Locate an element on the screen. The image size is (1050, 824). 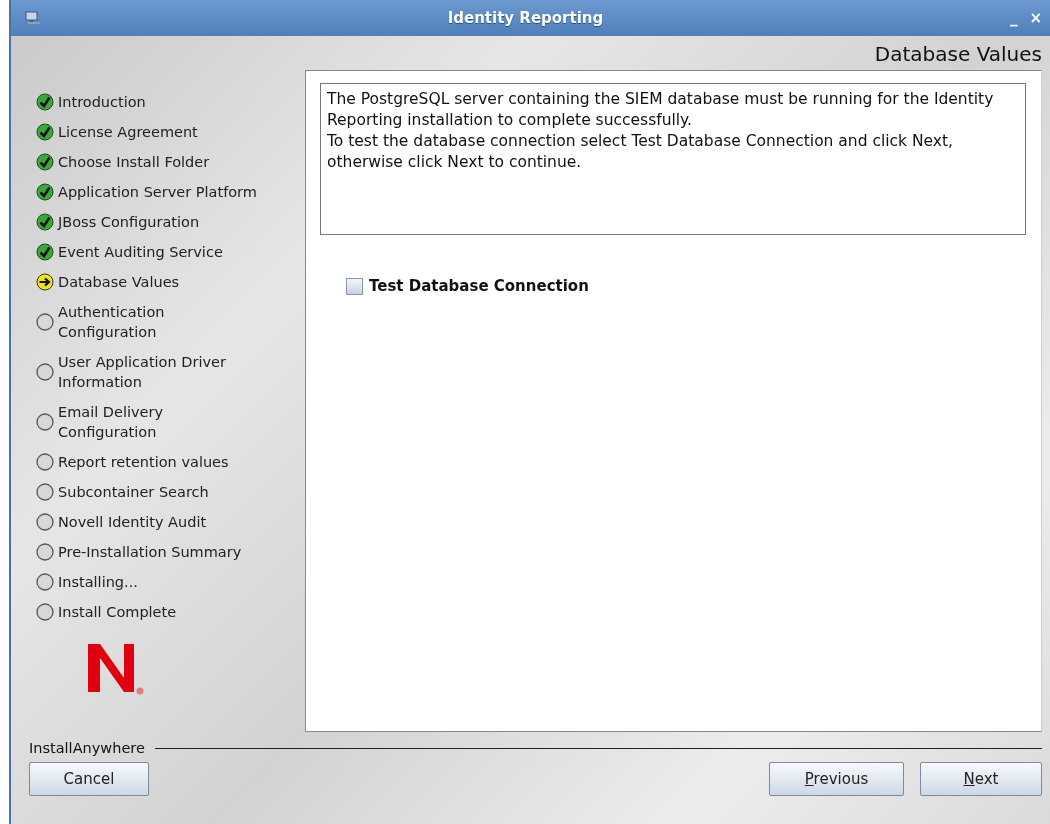
step-label: Subcontainer Search is located at coordinates (134, 492).